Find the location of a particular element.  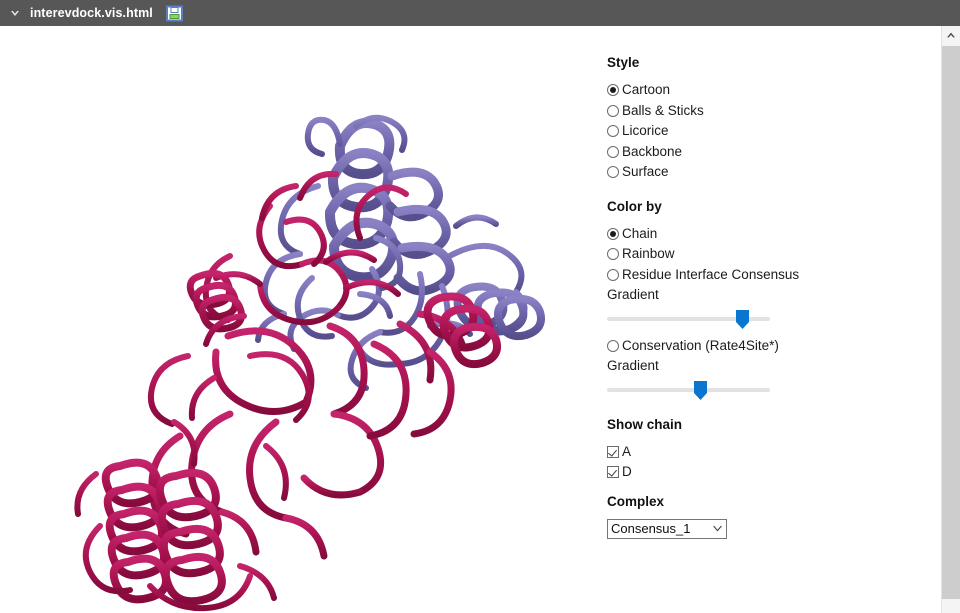

color-by-option-label: Conservation (Rate4Site*) is located at coordinates (700, 345).